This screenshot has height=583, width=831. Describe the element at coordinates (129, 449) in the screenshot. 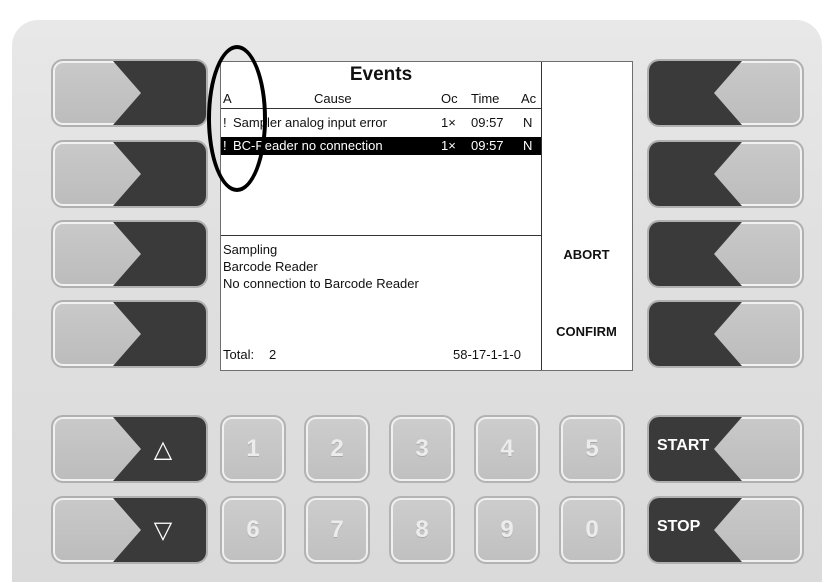

I see `arrow-up-button: △` at that location.